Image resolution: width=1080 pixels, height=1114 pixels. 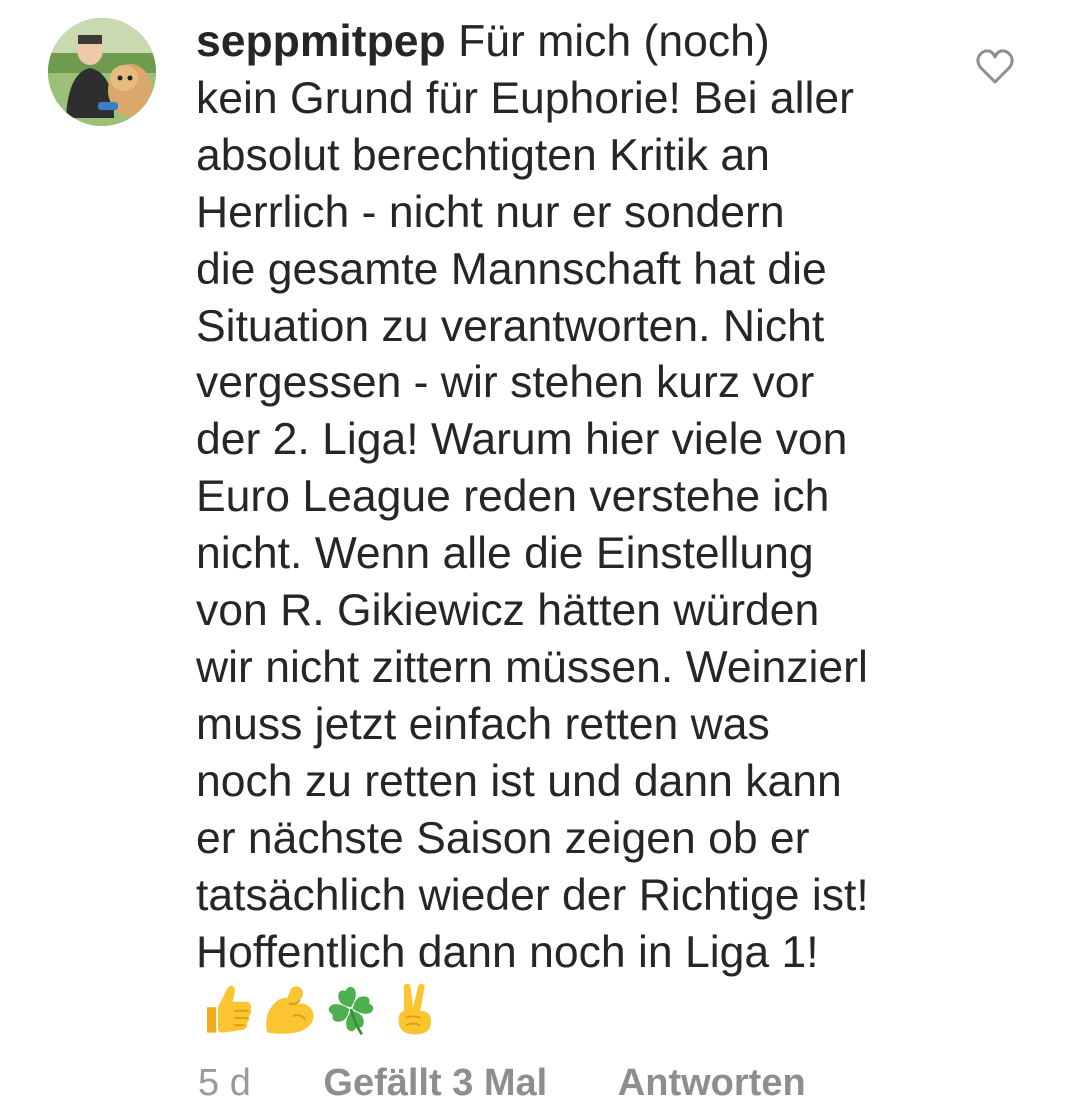 I want to click on comment-line: Für mich (noch), so click(x=614, y=41).